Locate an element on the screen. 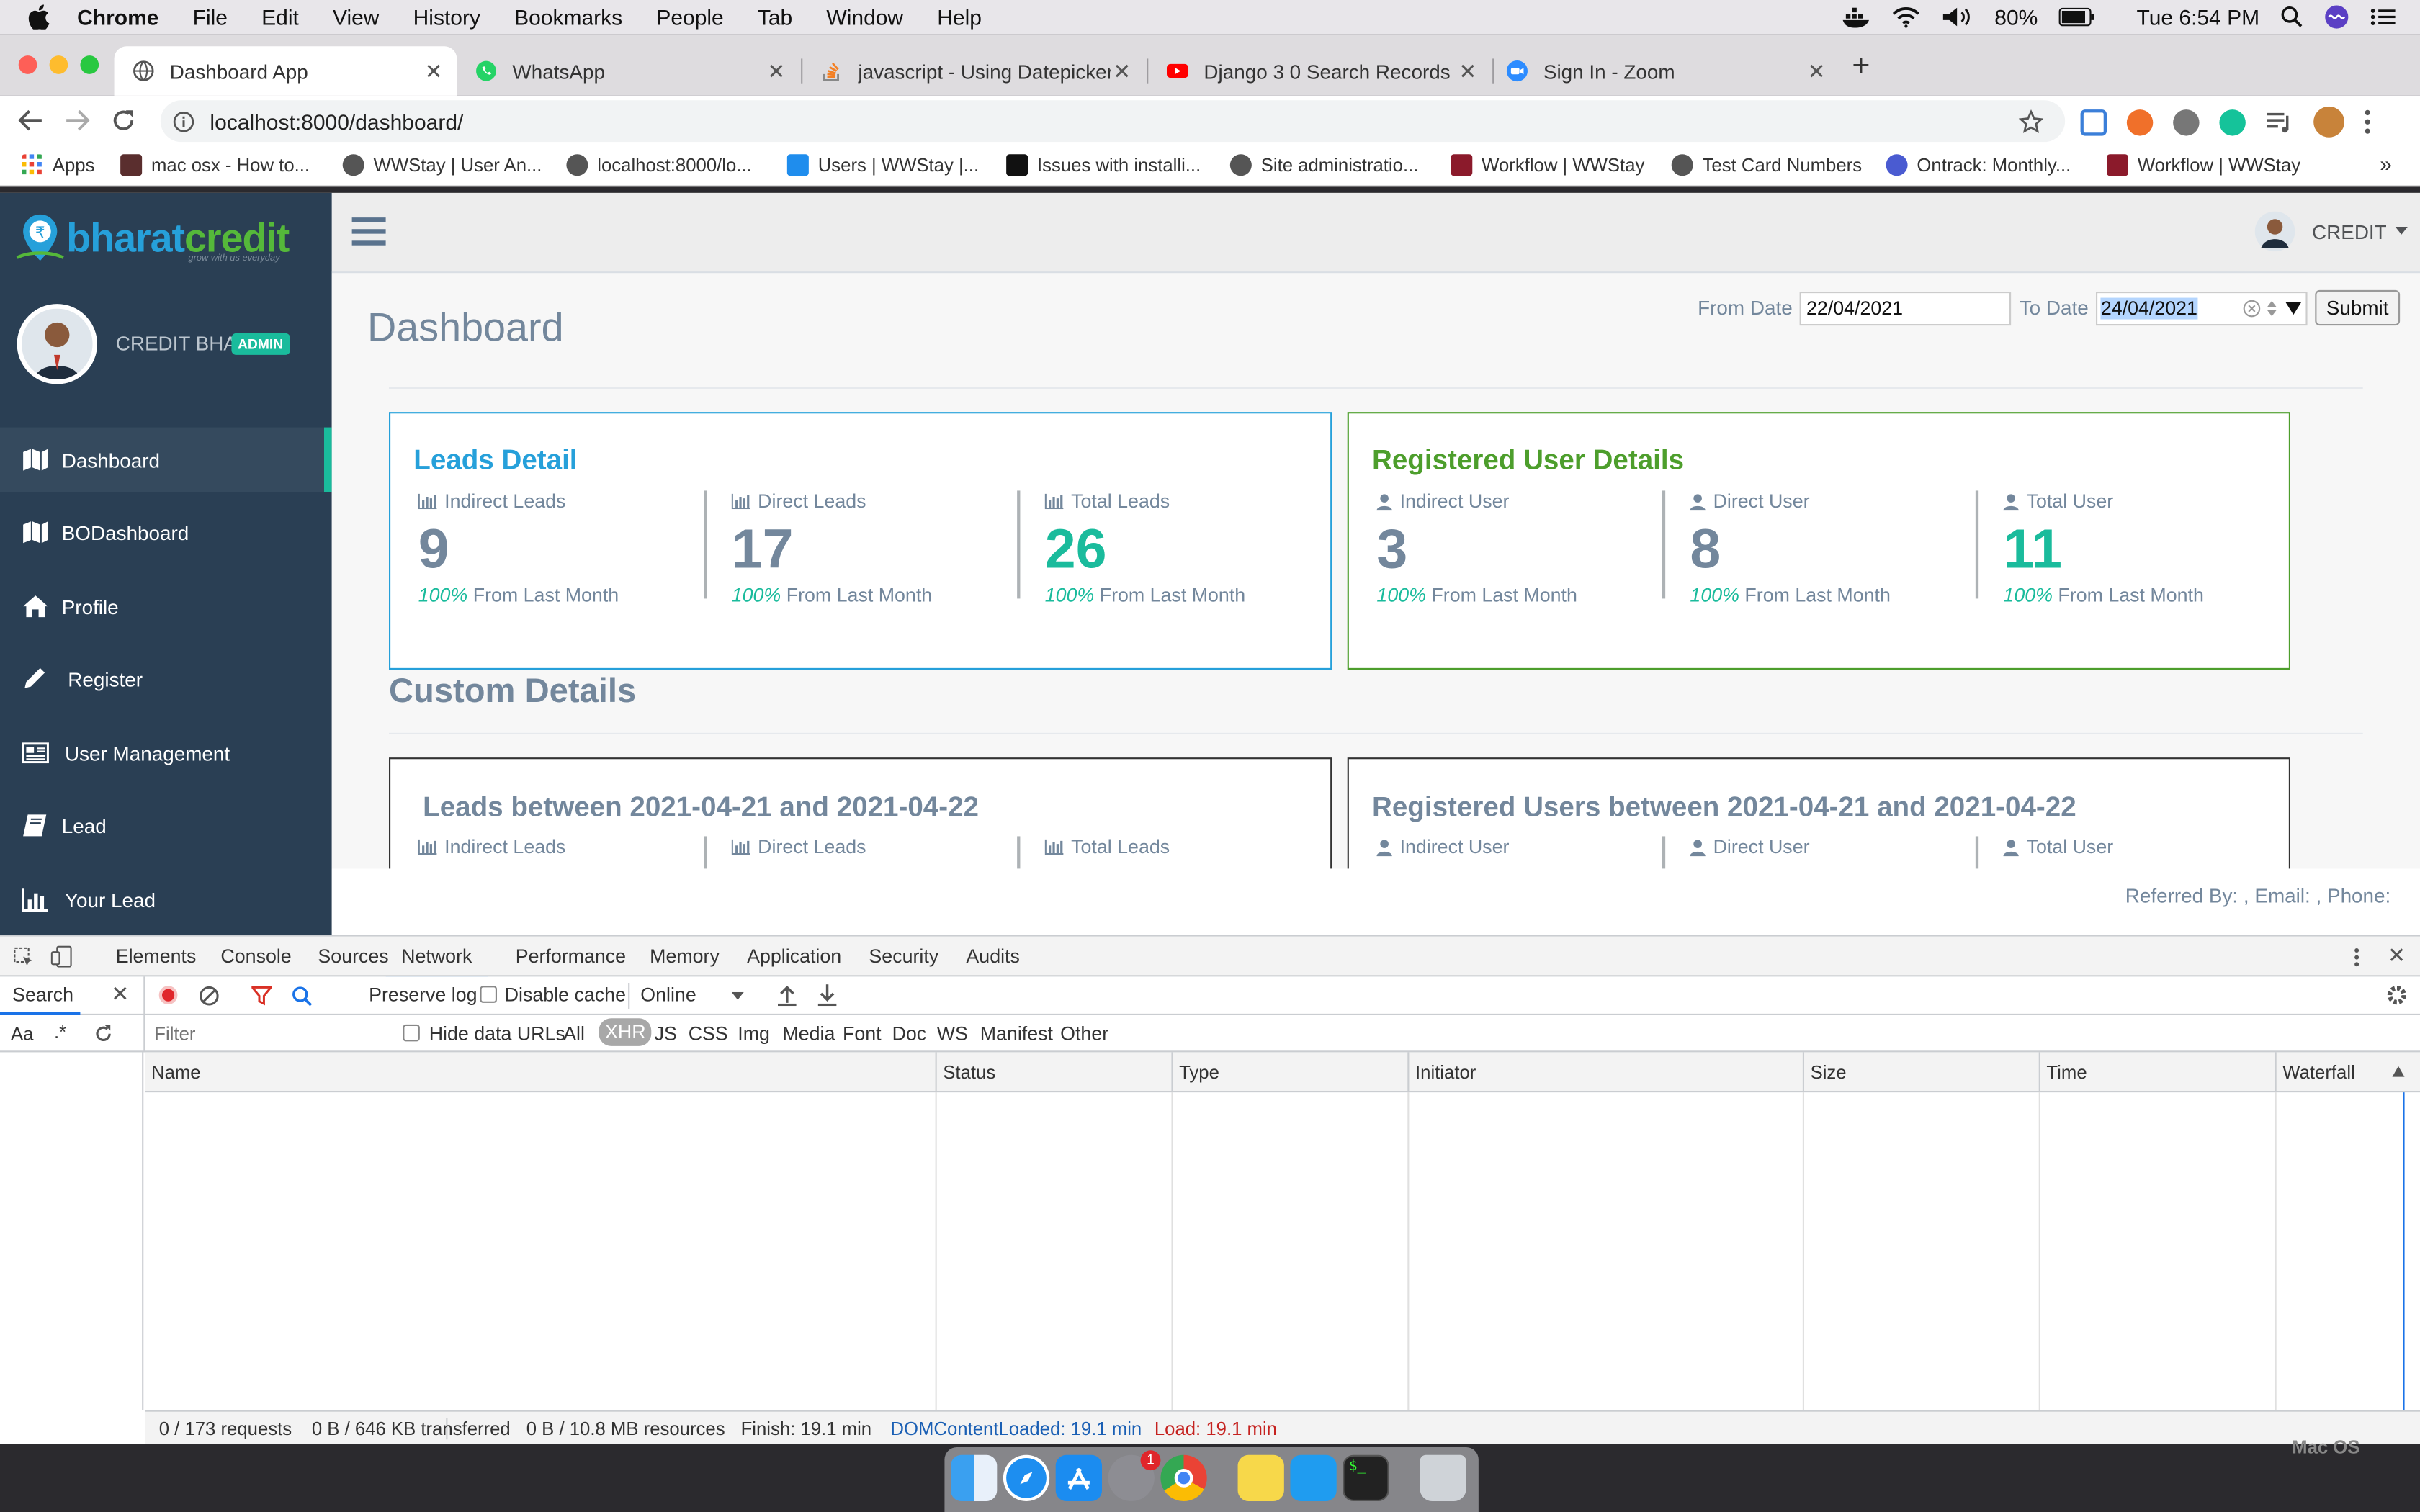 This screenshot has height=1512, width=2420. type-filter-doc: Doc is located at coordinates (909, 1034).